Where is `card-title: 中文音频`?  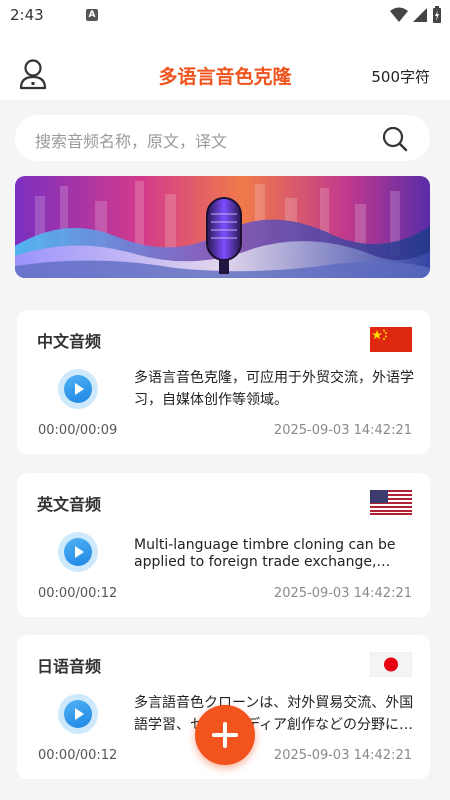
card-title: 中文音频 is located at coordinates (69, 341).